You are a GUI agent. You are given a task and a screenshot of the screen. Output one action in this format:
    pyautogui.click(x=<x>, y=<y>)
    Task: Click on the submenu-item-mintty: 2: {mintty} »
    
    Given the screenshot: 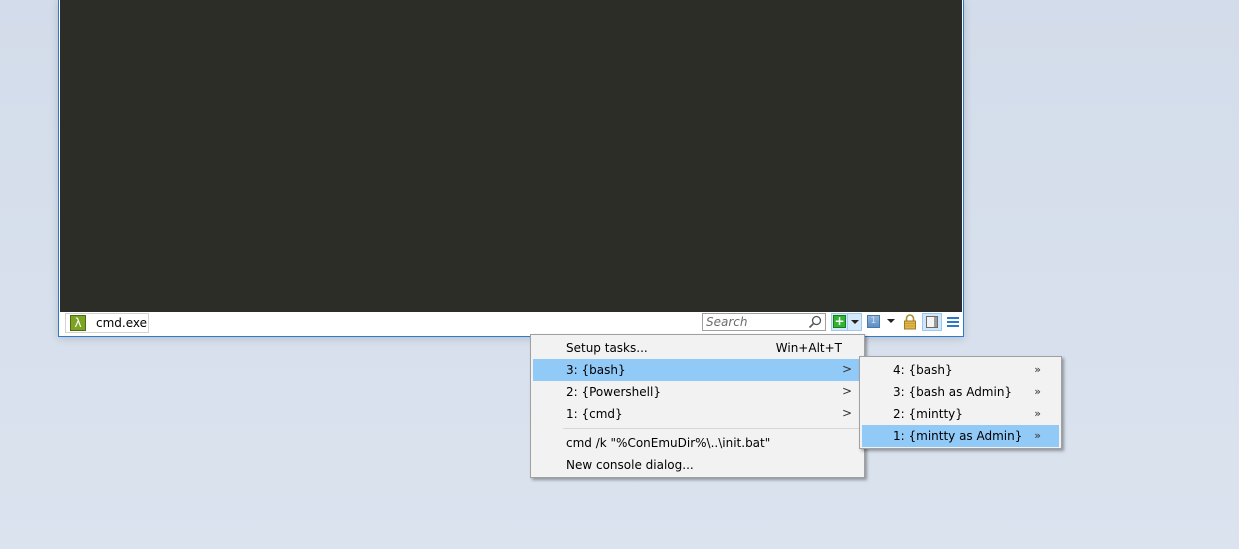 What is the action you would take?
    pyautogui.click(x=960, y=414)
    